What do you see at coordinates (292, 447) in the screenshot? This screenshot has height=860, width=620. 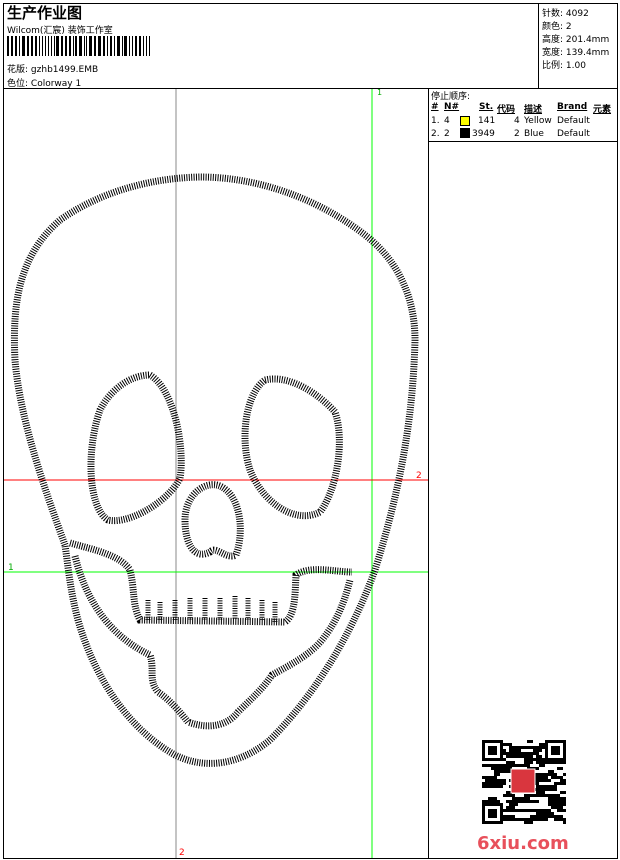 I see `right-eye` at bounding box center [292, 447].